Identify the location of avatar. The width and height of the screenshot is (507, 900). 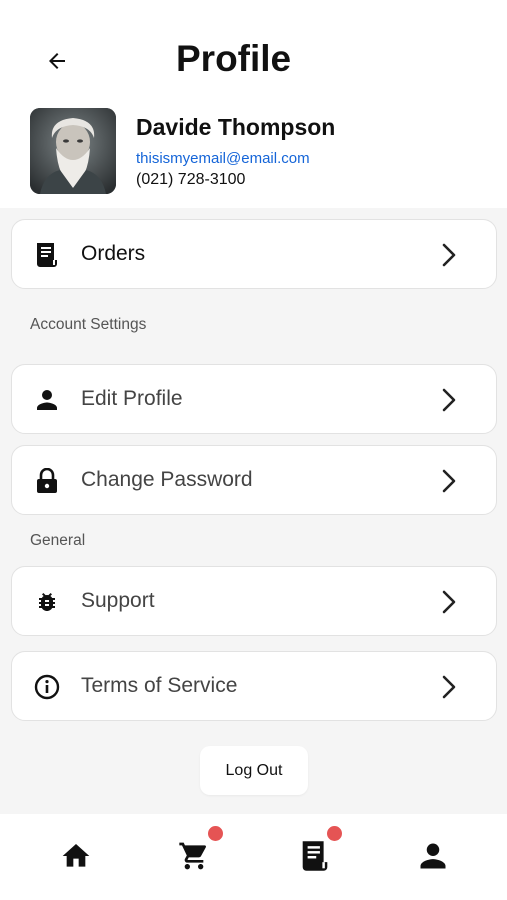
(73, 151).